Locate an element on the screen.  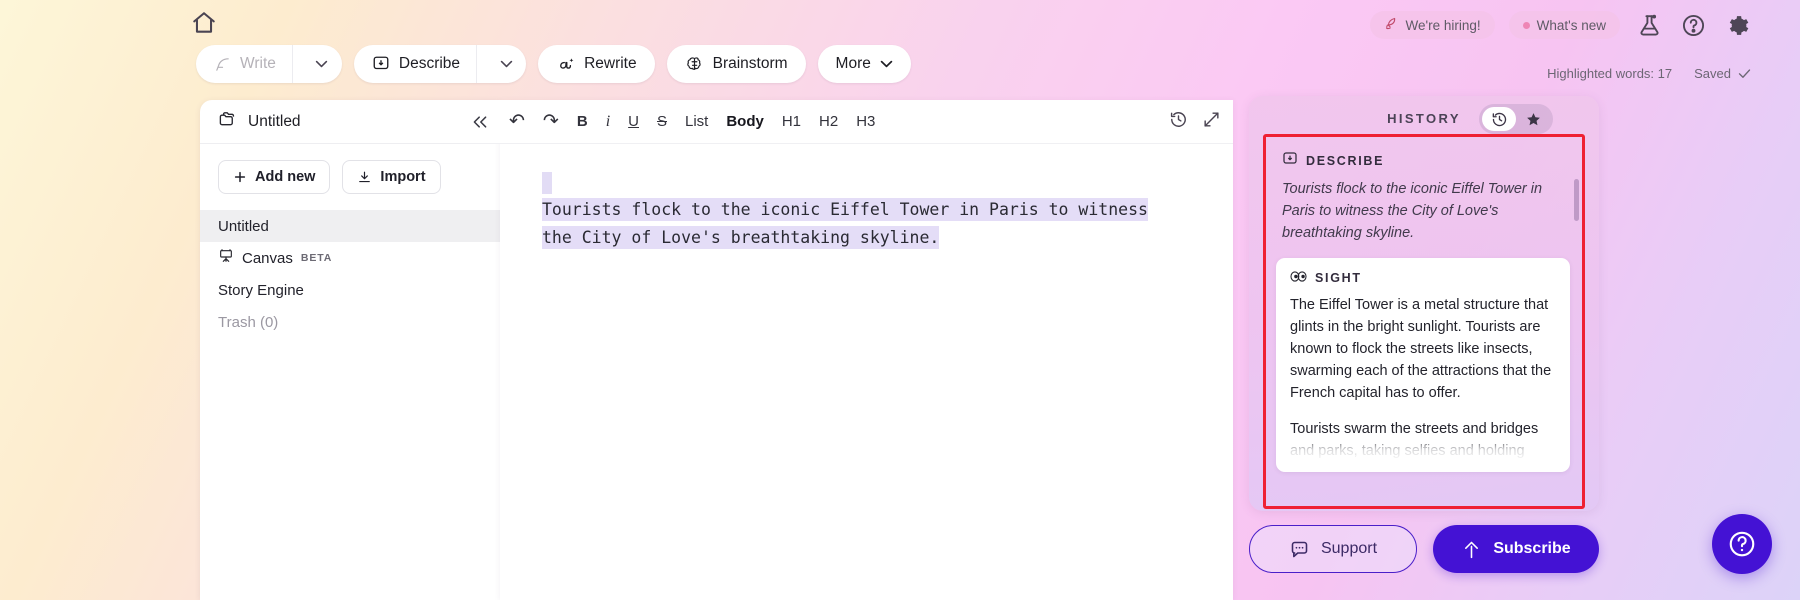
support-label: Support is located at coordinates (1349, 548).